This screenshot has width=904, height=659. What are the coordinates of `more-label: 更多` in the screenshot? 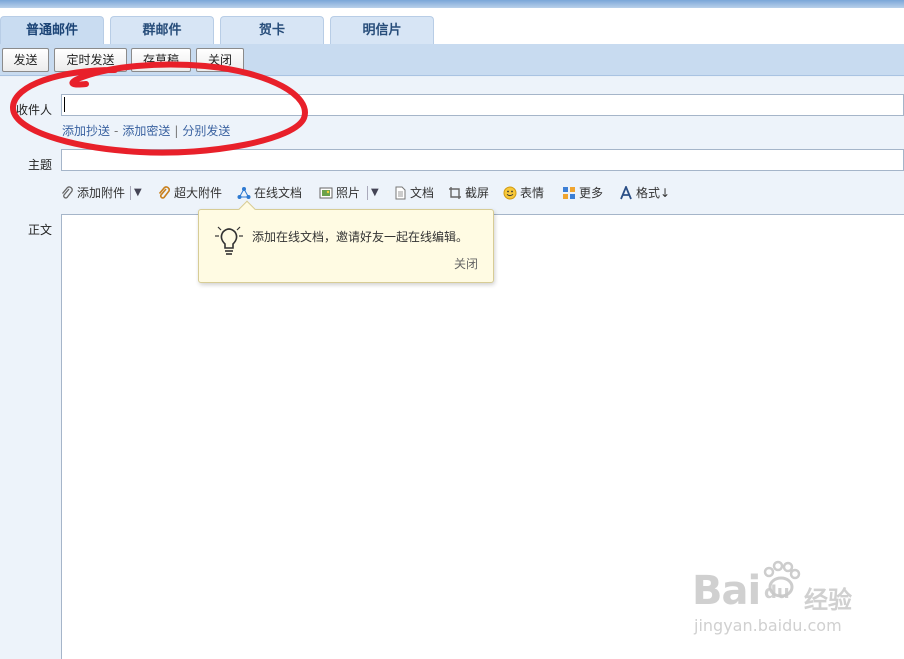 It's located at (591, 193).